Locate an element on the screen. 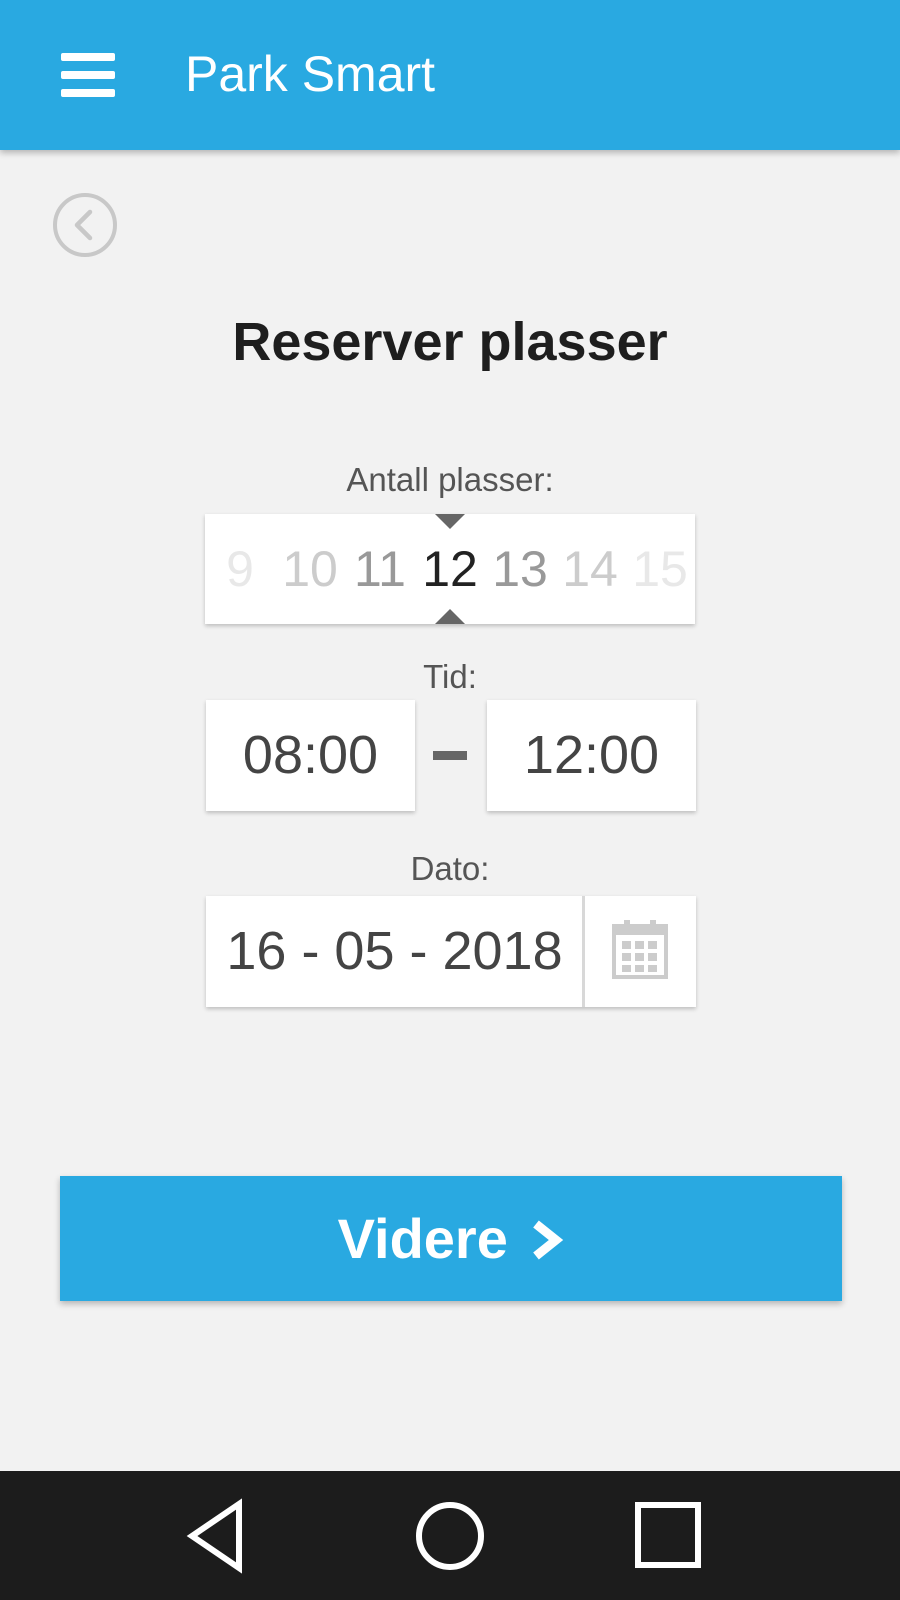  picker-option: 13 is located at coordinates (520, 569).